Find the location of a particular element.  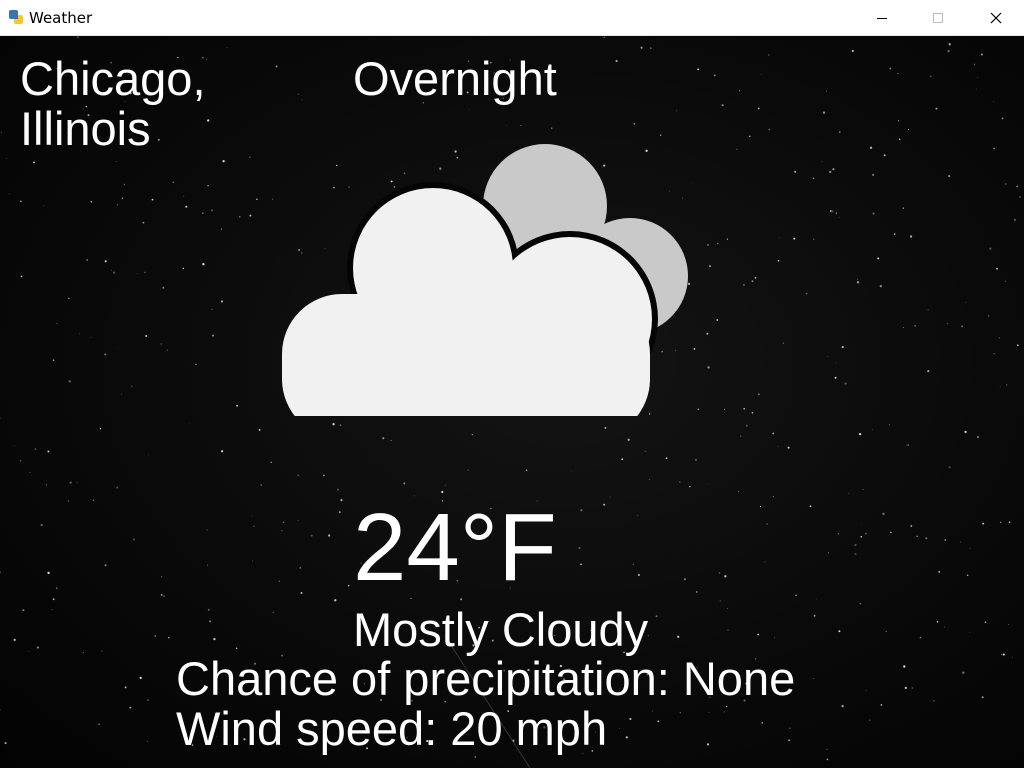

title-bar: Weather is located at coordinates (512, 18).